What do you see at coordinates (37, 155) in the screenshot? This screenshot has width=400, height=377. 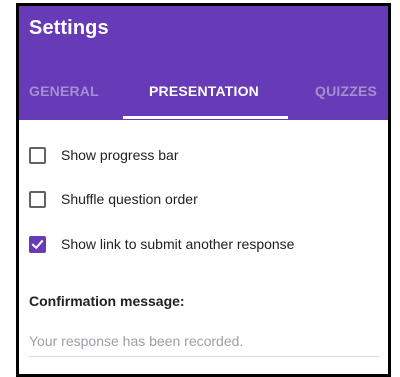 I see `checkbox-show-progress-bar` at bounding box center [37, 155].